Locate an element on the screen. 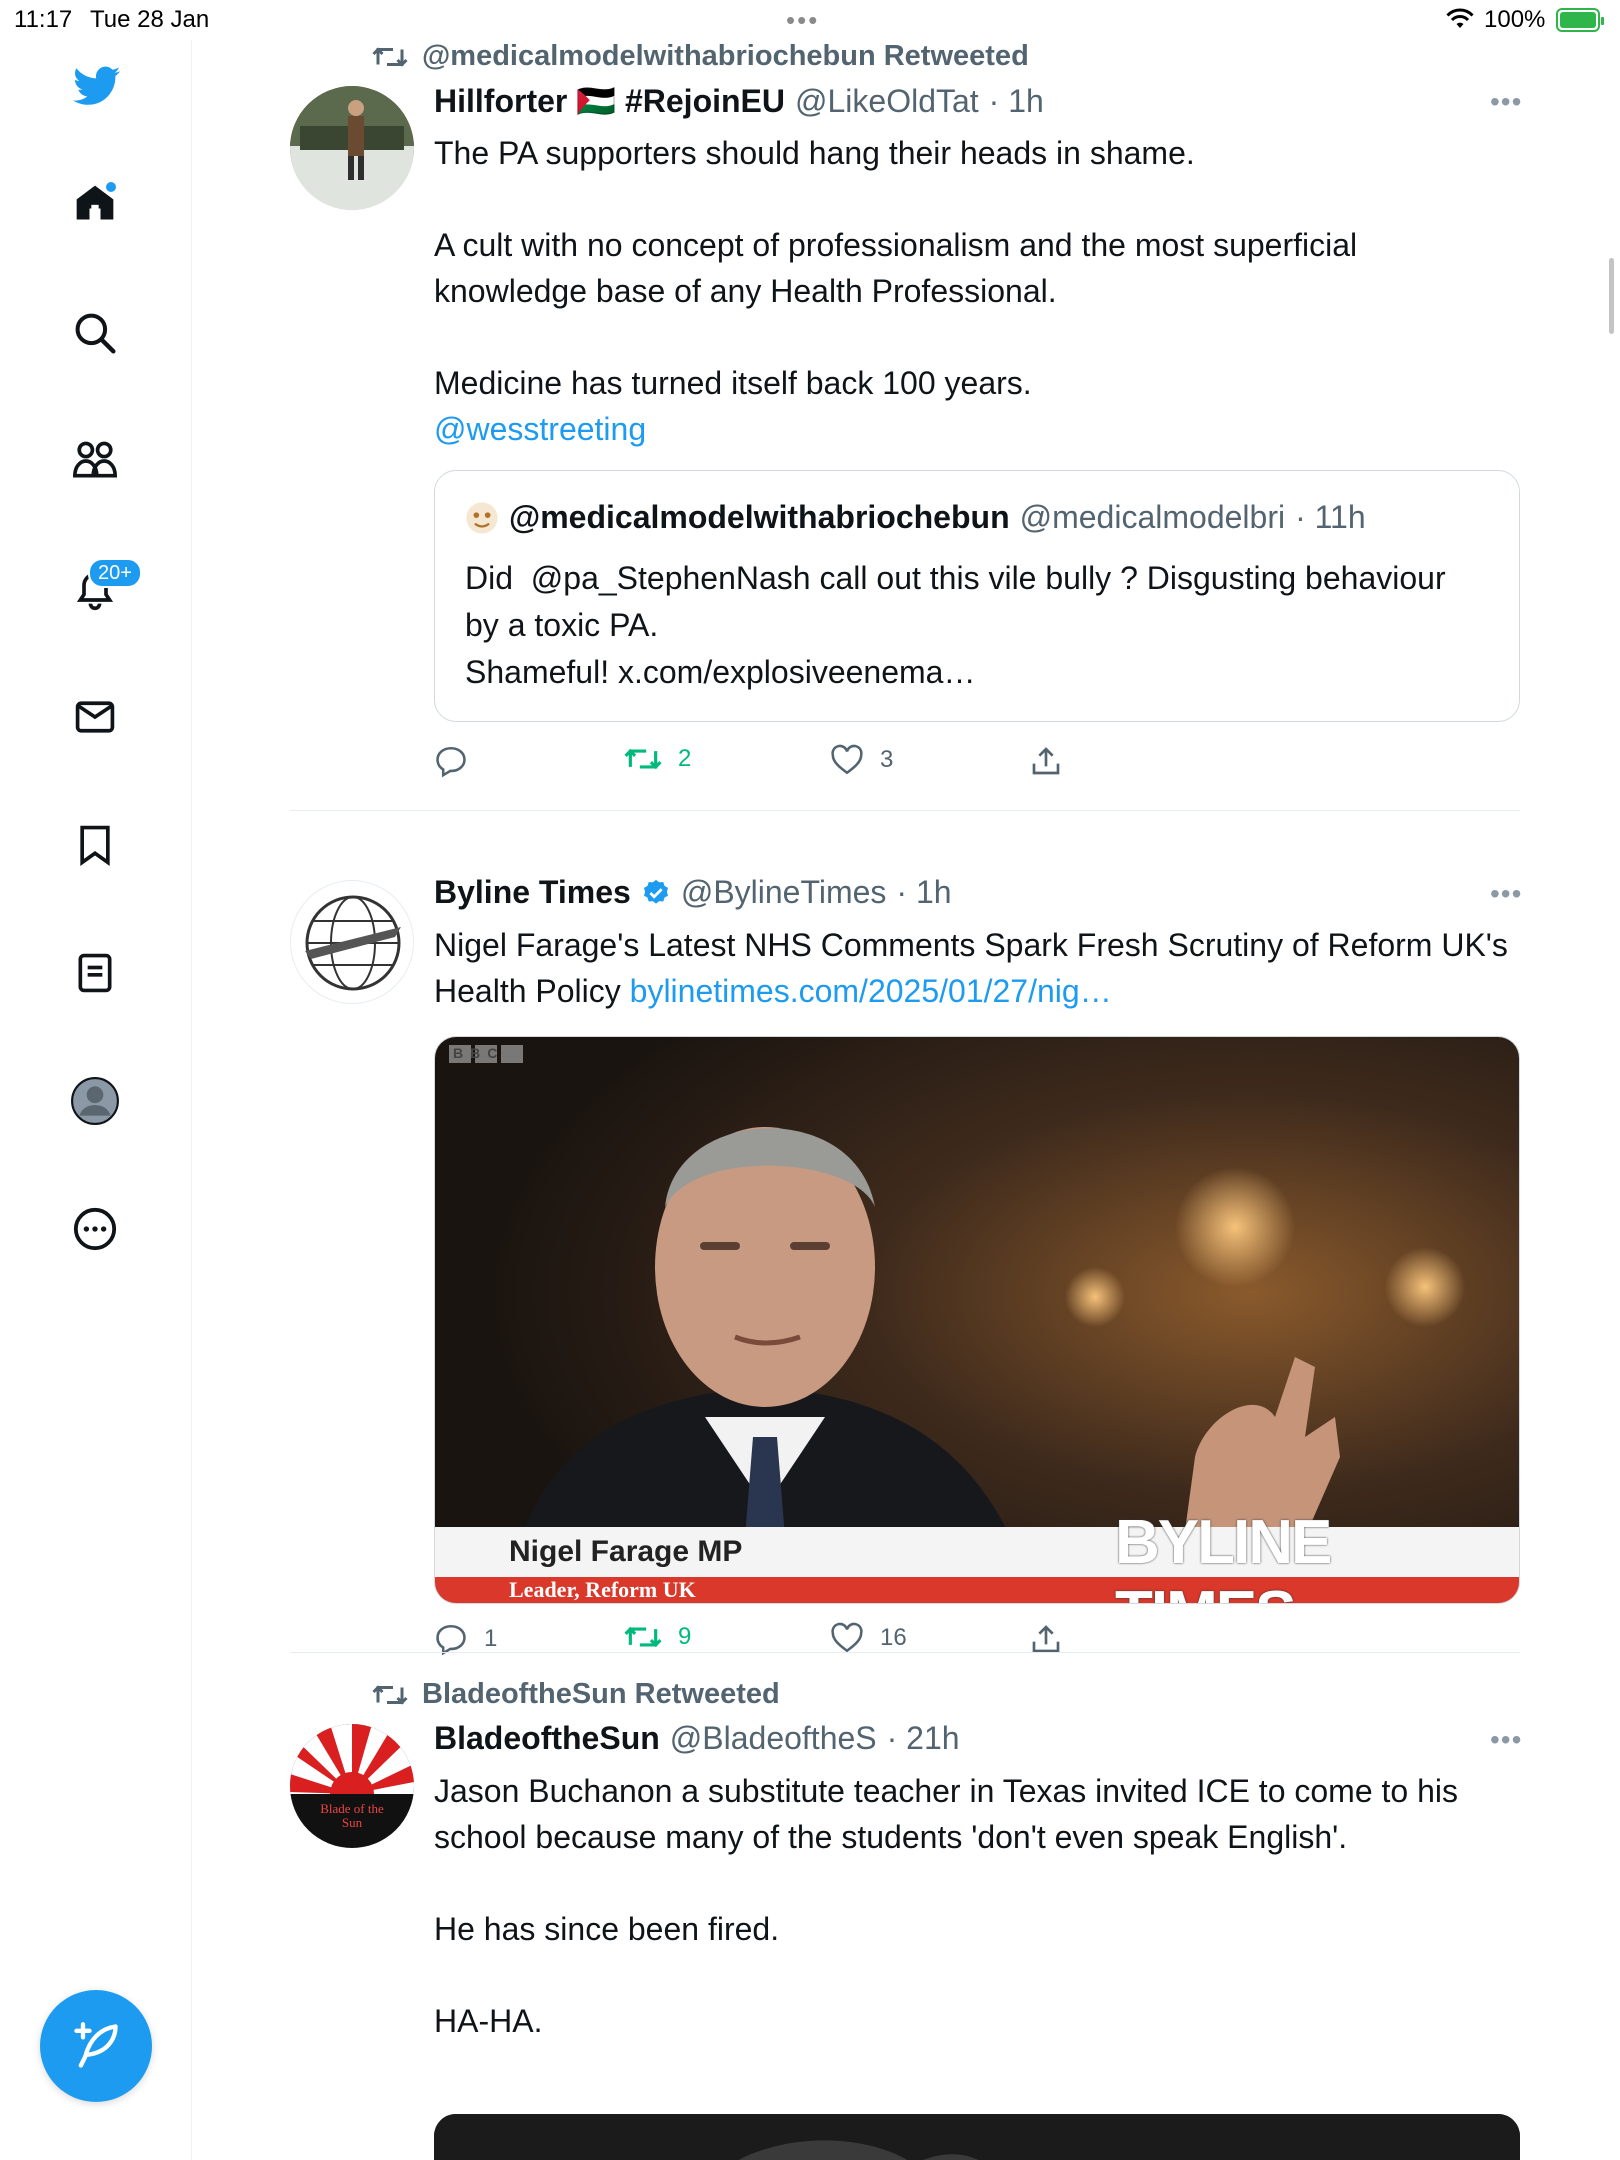 This screenshot has height=2160, width=1620. status-date: Tue 28 Jan is located at coordinates (150, 19).